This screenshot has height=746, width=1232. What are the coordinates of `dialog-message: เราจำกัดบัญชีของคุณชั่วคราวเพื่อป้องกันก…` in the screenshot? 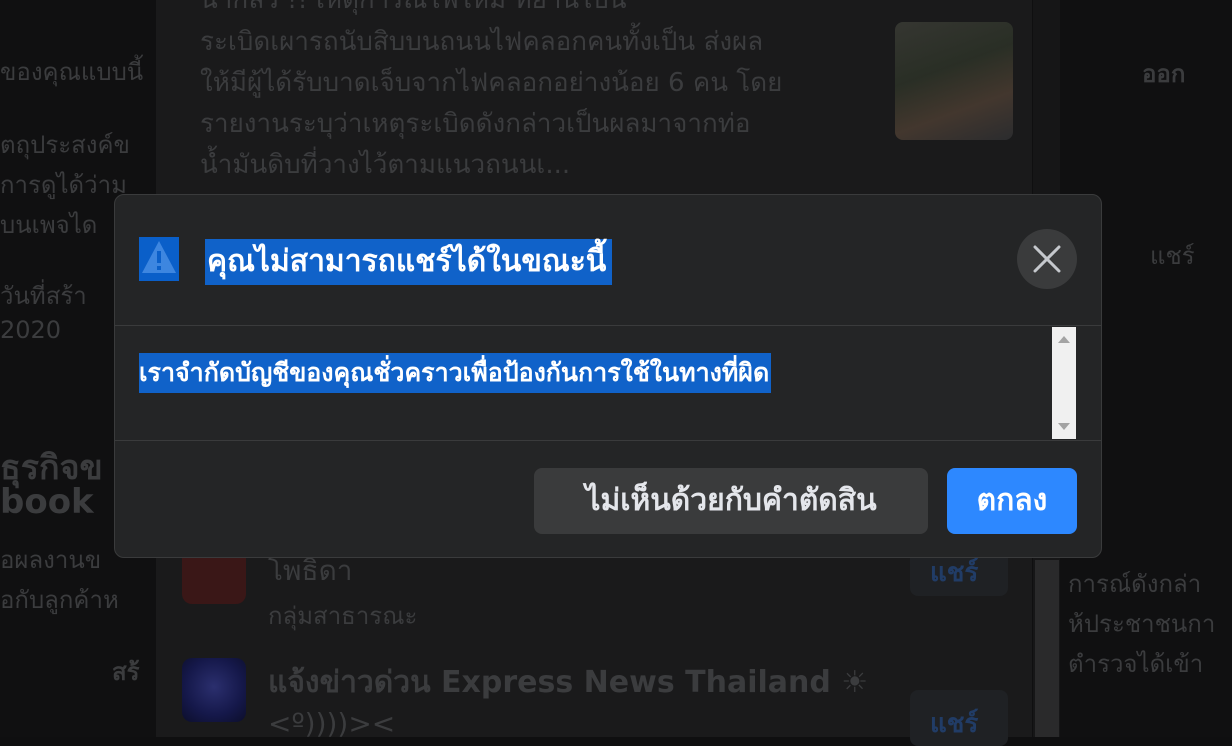 It's located at (455, 373).